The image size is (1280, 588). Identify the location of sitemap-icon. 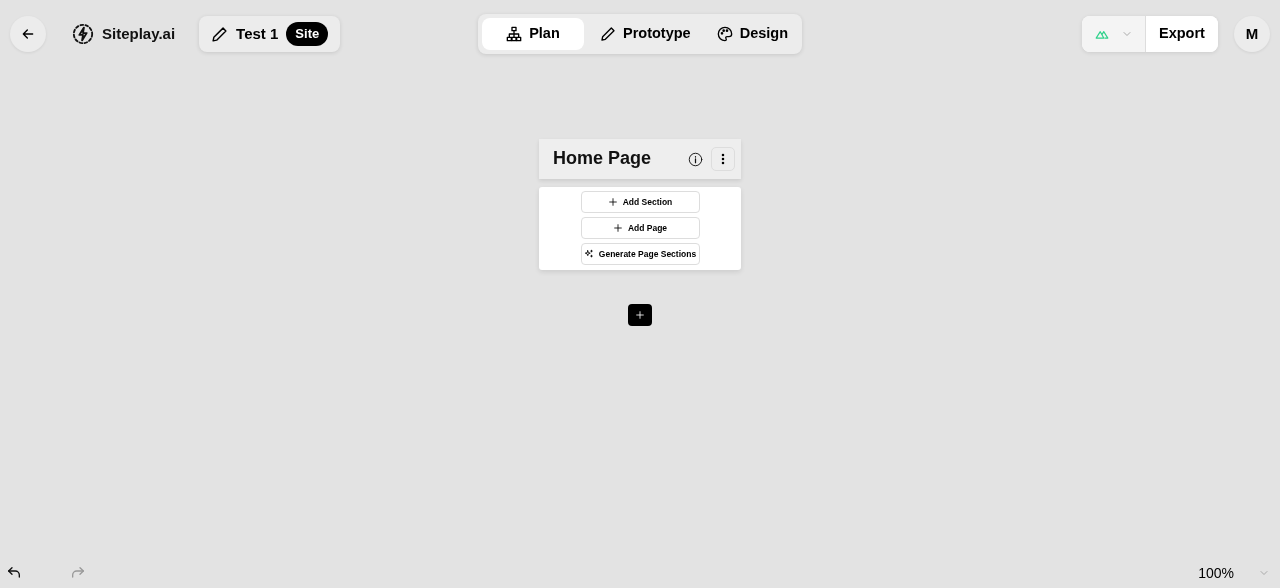
(514, 34).